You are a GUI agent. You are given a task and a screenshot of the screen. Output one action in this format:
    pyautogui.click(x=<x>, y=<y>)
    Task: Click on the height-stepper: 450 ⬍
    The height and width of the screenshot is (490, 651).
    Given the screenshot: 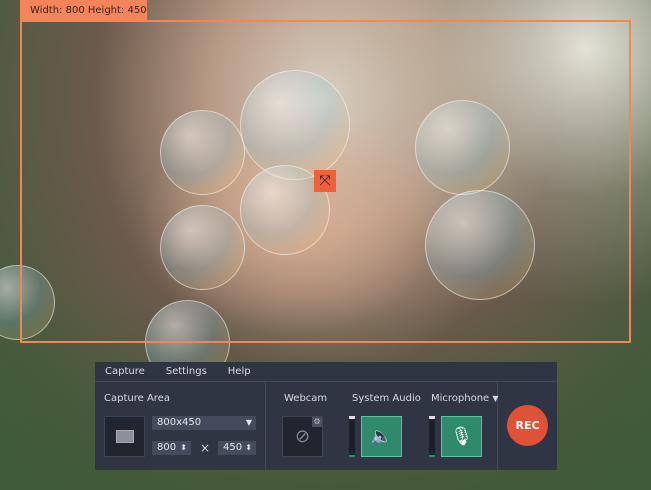 What is the action you would take?
    pyautogui.click(x=237, y=448)
    